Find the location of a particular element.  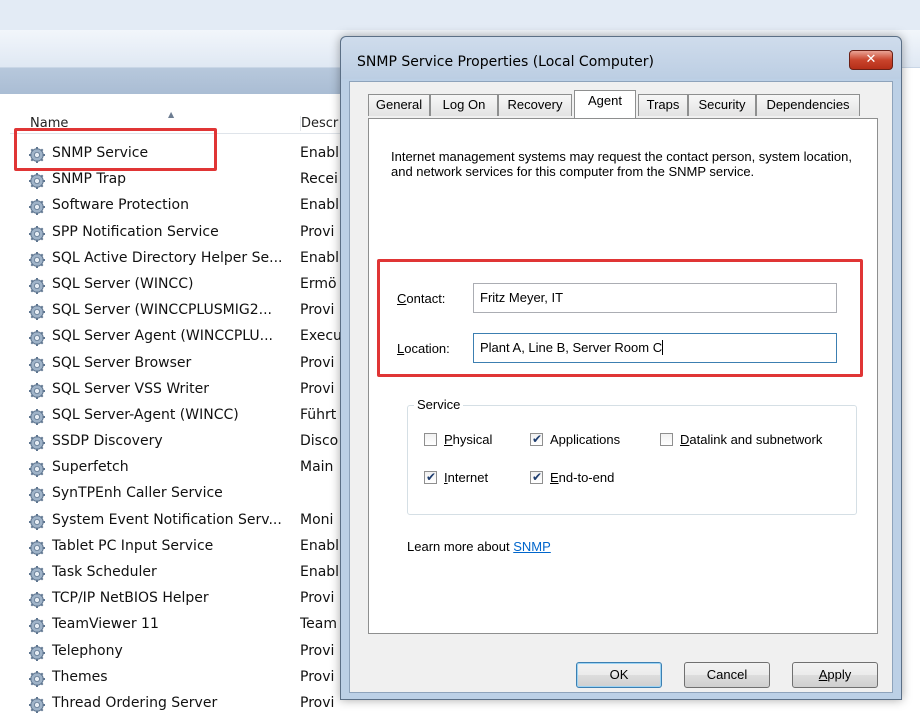

tab-dependencies: Dependencies is located at coordinates (808, 105).